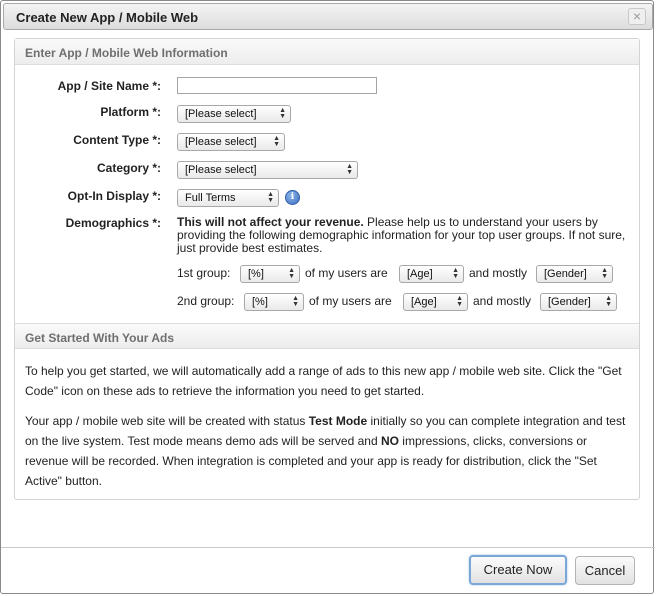  What do you see at coordinates (327, 52) in the screenshot?
I see `info-section-header: Enter App / Mobile Web Information` at bounding box center [327, 52].